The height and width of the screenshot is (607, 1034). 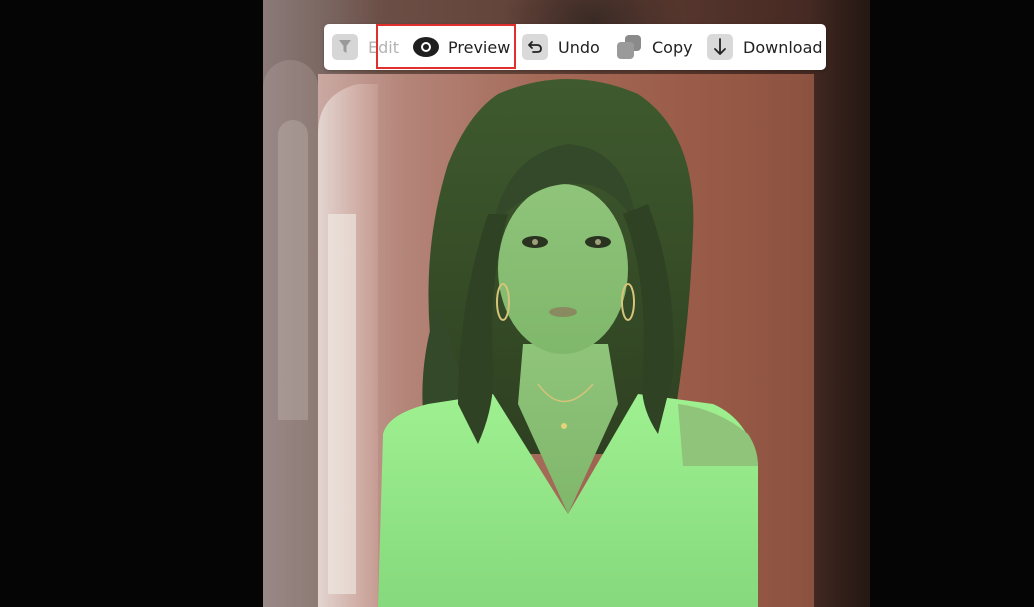 I want to click on copy-icon, so click(x=629, y=47).